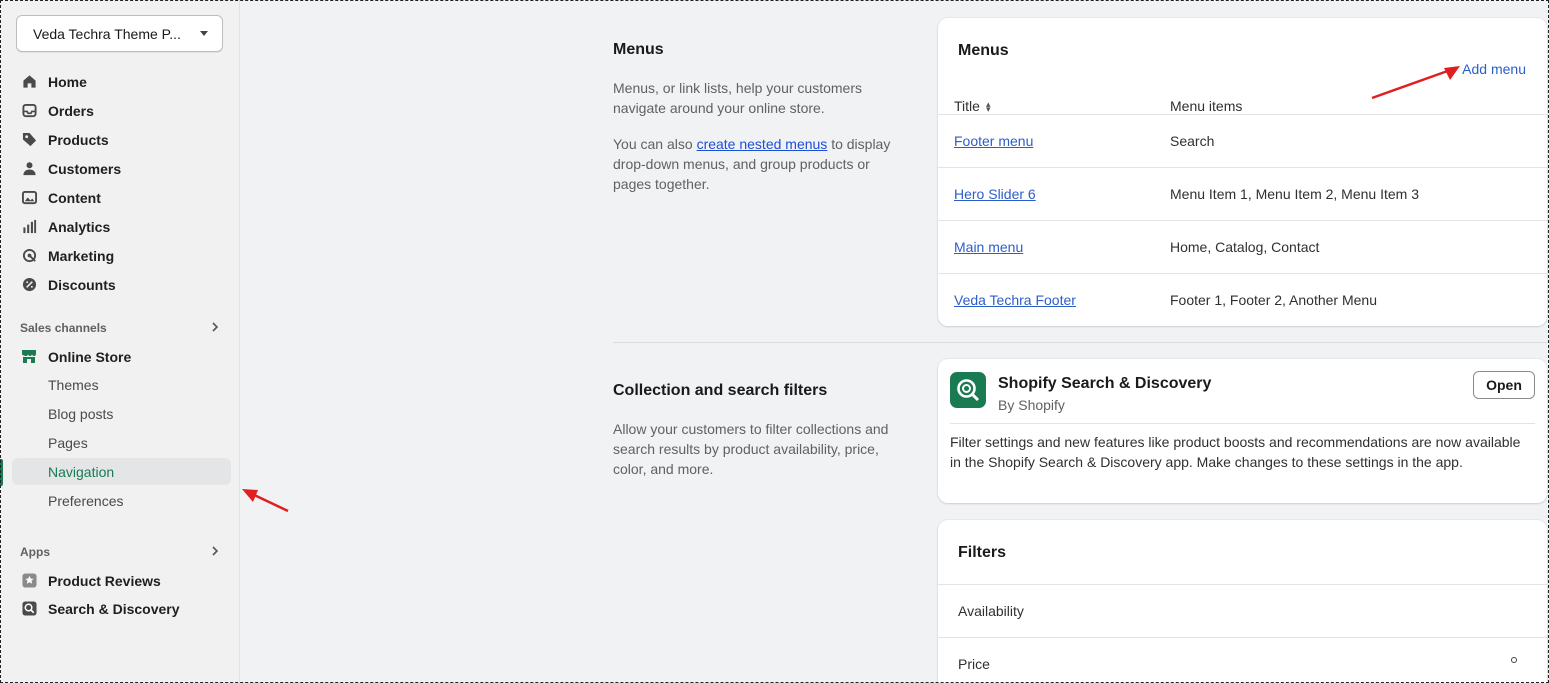  What do you see at coordinates (993, 141) in the screenshot?
I see `menu-title-link: Footer menu` at bounding box center [993, 141].